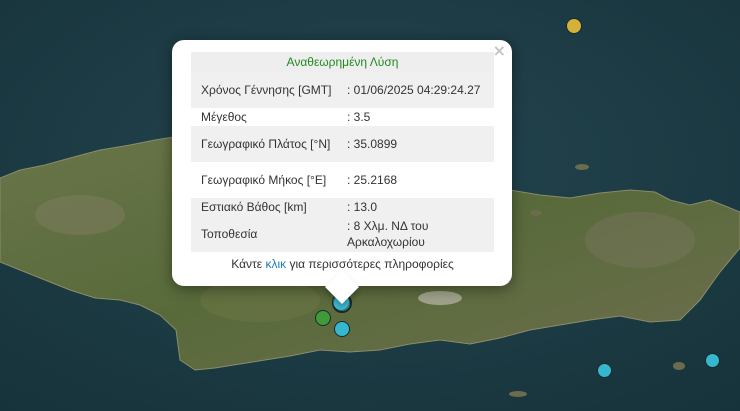 The image size is (740, 411). I want to click on info-row-location: Τοποθεσία : 8 Χλμ. ΝΔ του Αρκαλοχωρίου, so click(342, 234).